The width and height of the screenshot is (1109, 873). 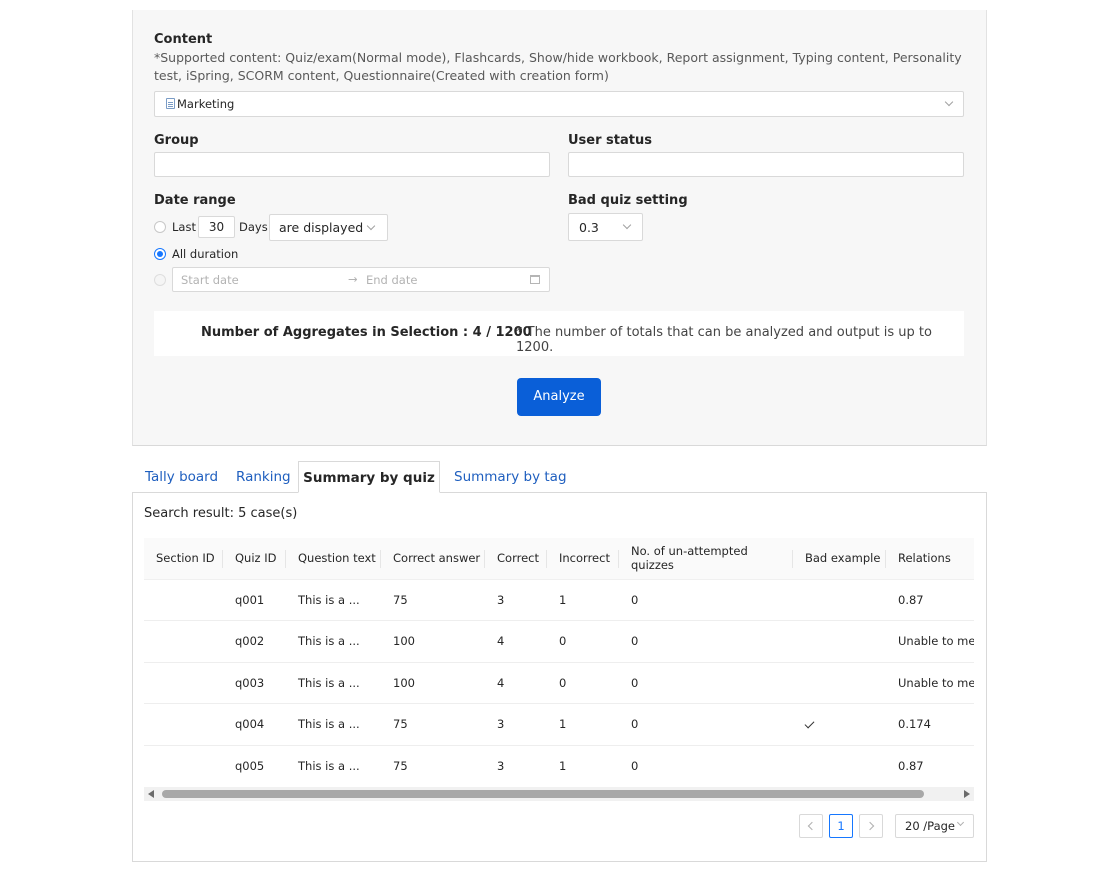 What do you see at coordinates (543, 794) in the screenshot?
I see `scrollbar-thumb` at bounding box center [543, 794].